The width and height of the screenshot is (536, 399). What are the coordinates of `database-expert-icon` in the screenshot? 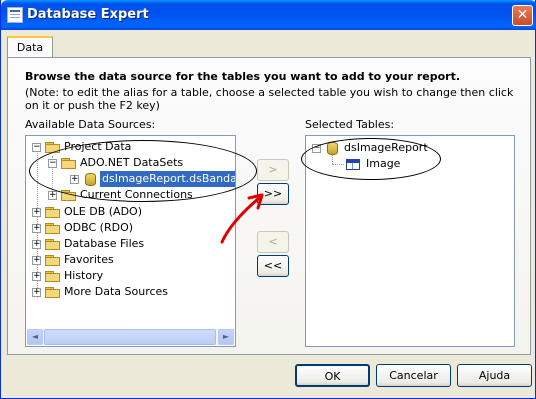 It's located at (15, 15).